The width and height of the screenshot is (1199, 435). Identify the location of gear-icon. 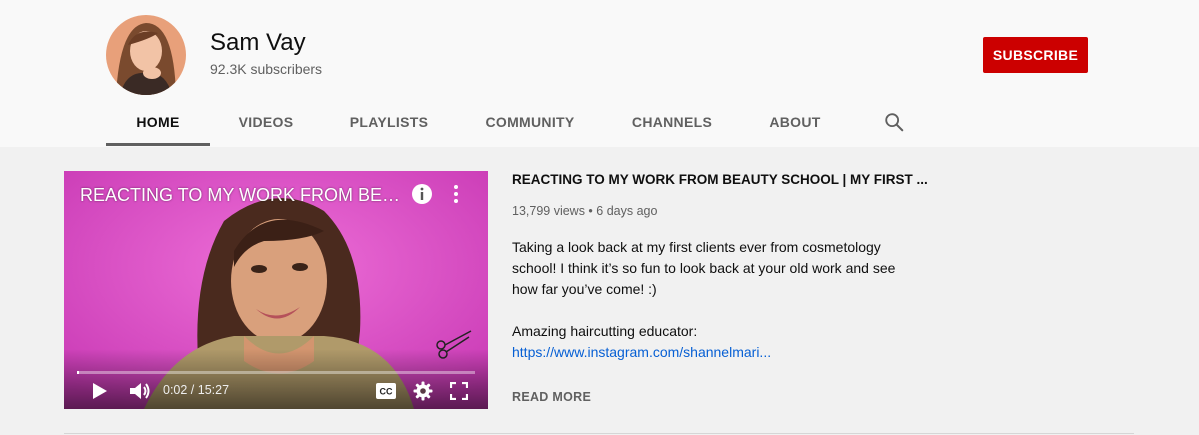
(423, 391).